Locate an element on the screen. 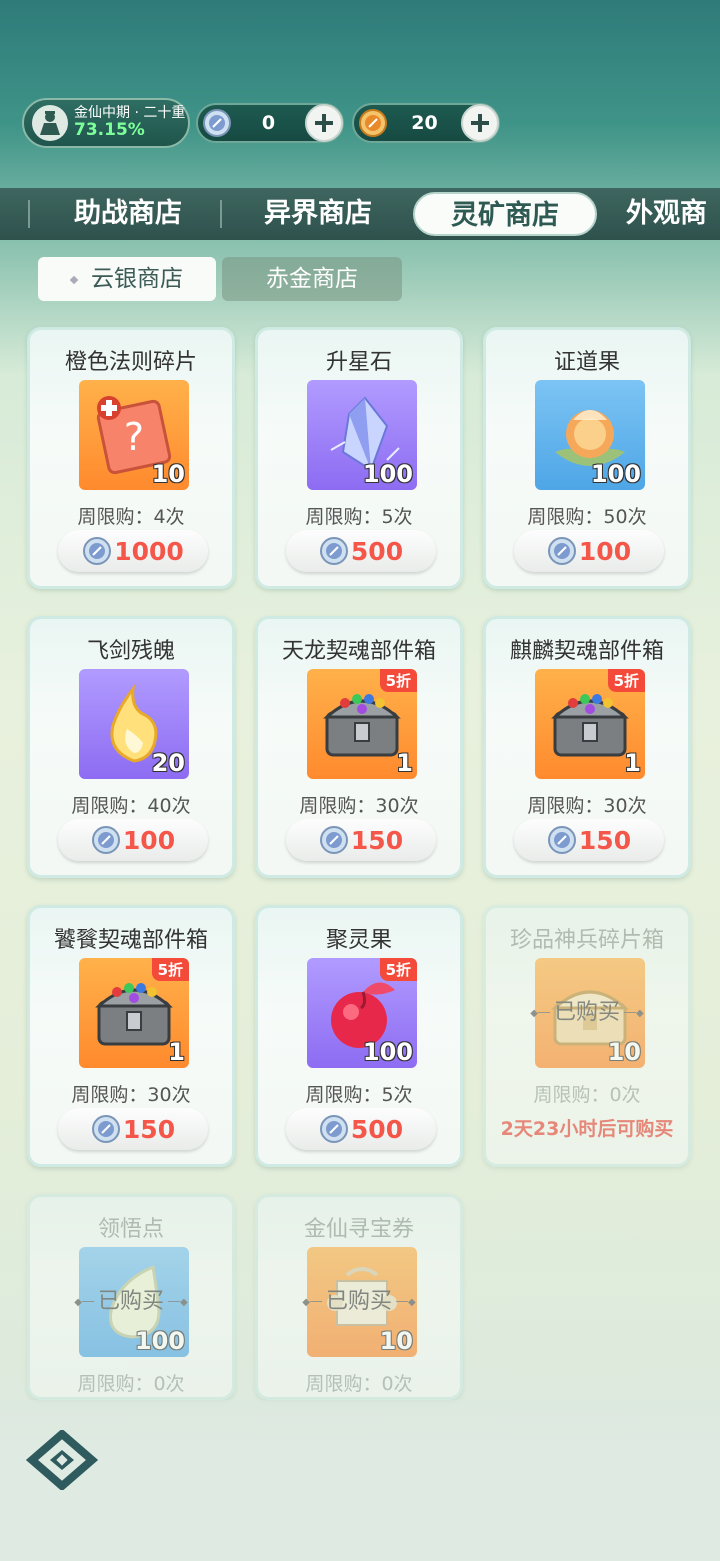  gold-currency: 20 is located at coordinates (426, 123).